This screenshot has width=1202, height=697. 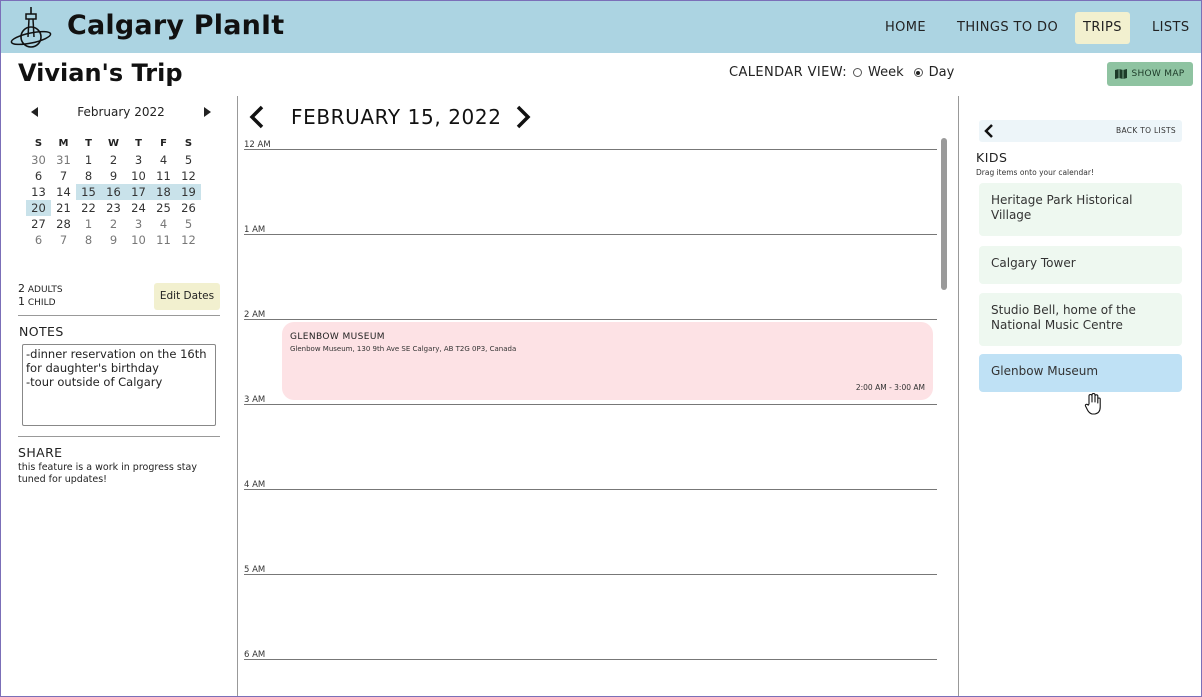 What do you see at coordinates (63, 192) in the screenshot?
I see `calendar-day: 14` at bounding box center [63, 192].